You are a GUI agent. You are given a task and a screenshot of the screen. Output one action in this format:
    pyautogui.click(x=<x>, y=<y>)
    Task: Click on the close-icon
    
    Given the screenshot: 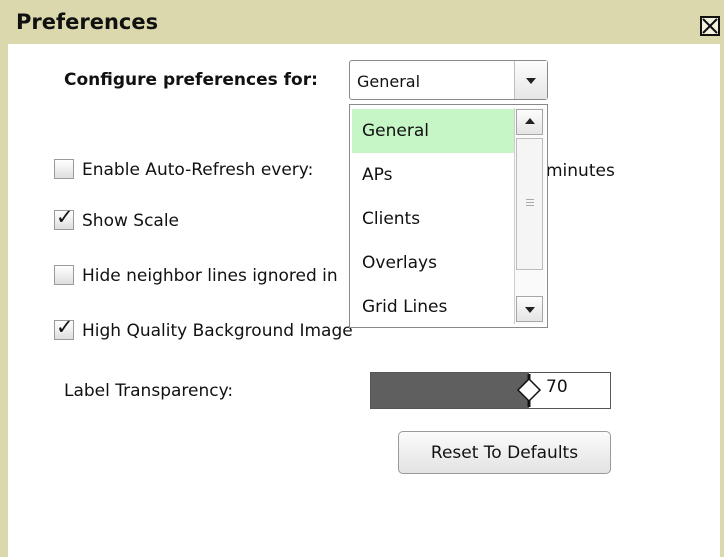 What is the action you would take?
    pyautogui.click(x=710, y=26)
    